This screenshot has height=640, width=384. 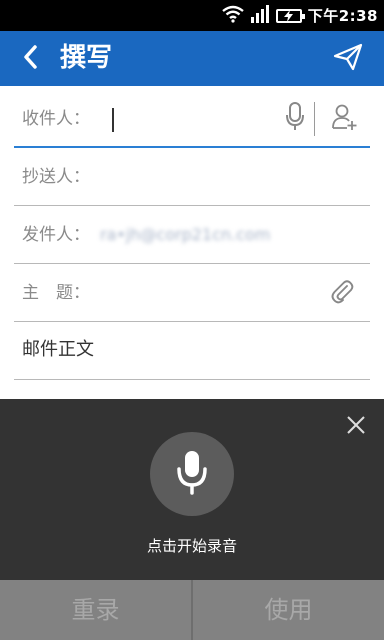 I want to click on page-title: 撰写, so click(x=86, y=58).